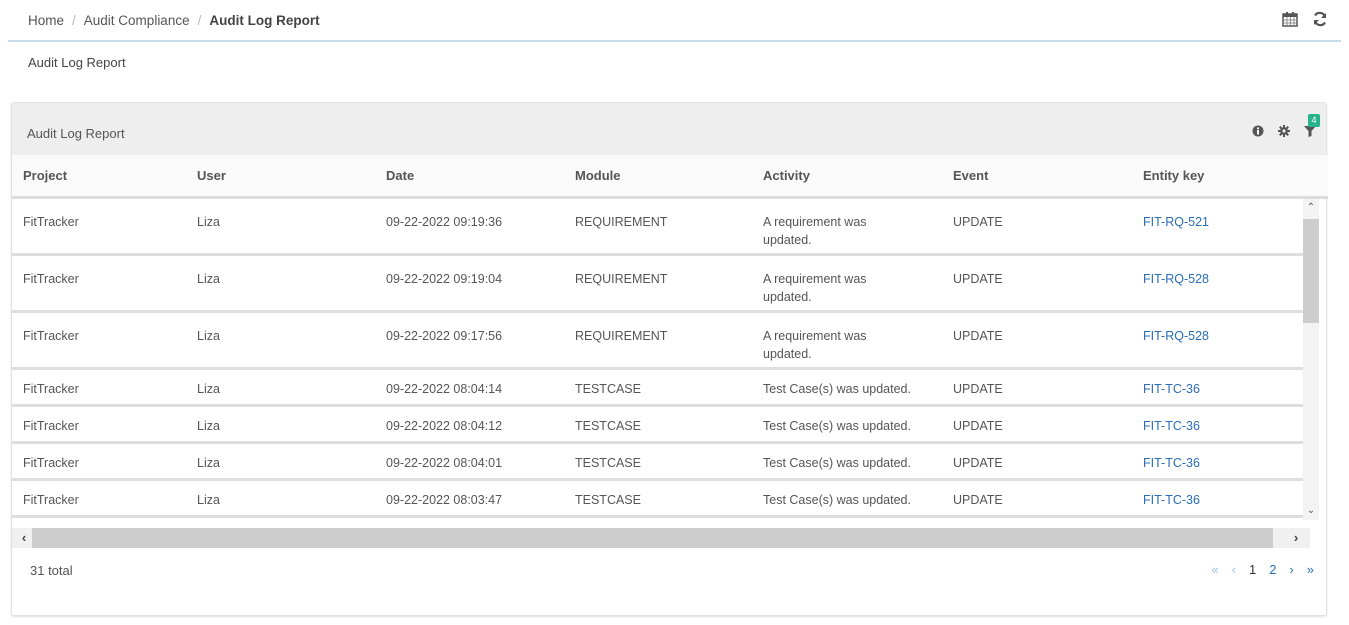  I want to click on column-header-date: Date, so click(480, 175).